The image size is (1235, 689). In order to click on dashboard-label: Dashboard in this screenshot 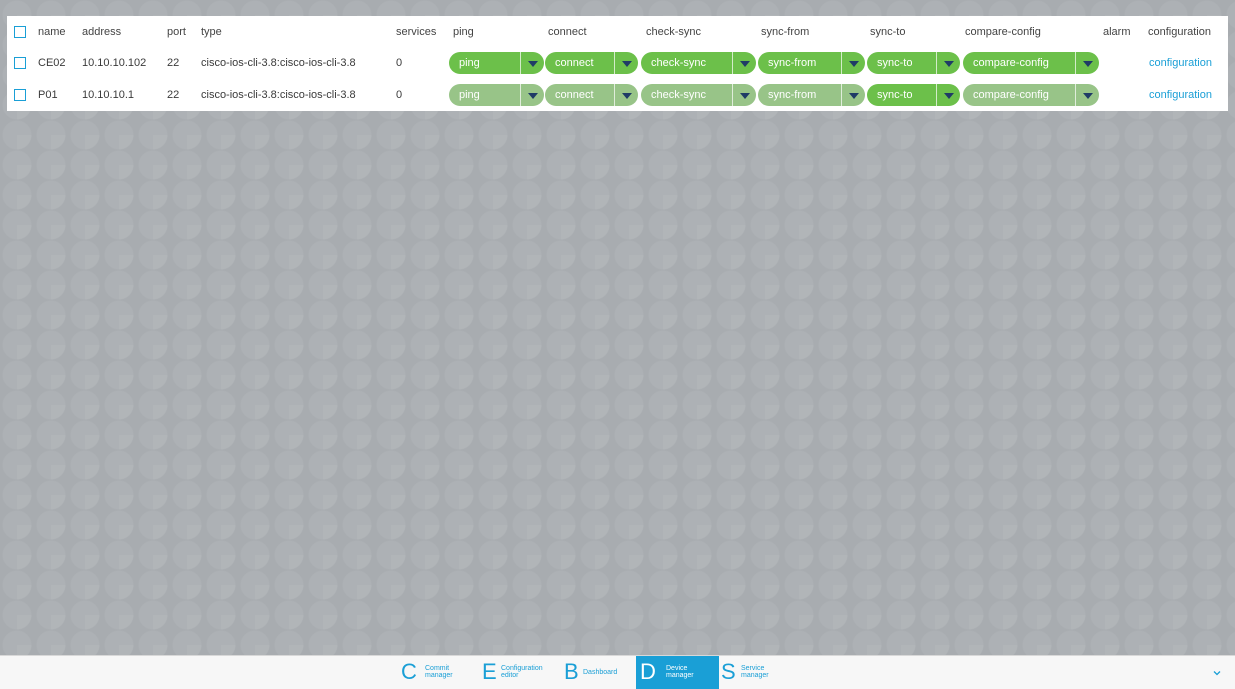, I will do `click(600, 672)`.